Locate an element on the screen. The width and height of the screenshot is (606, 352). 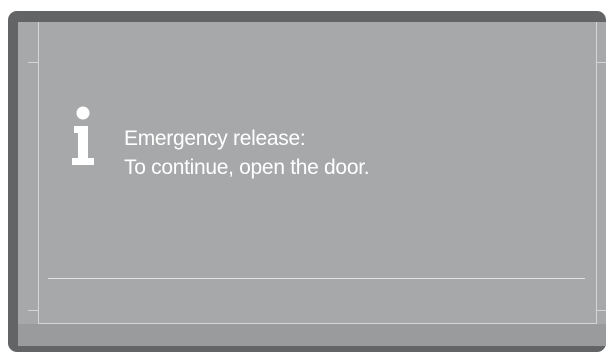
message-line-2: To continue, open the door. is located at coordinates (247, 167).